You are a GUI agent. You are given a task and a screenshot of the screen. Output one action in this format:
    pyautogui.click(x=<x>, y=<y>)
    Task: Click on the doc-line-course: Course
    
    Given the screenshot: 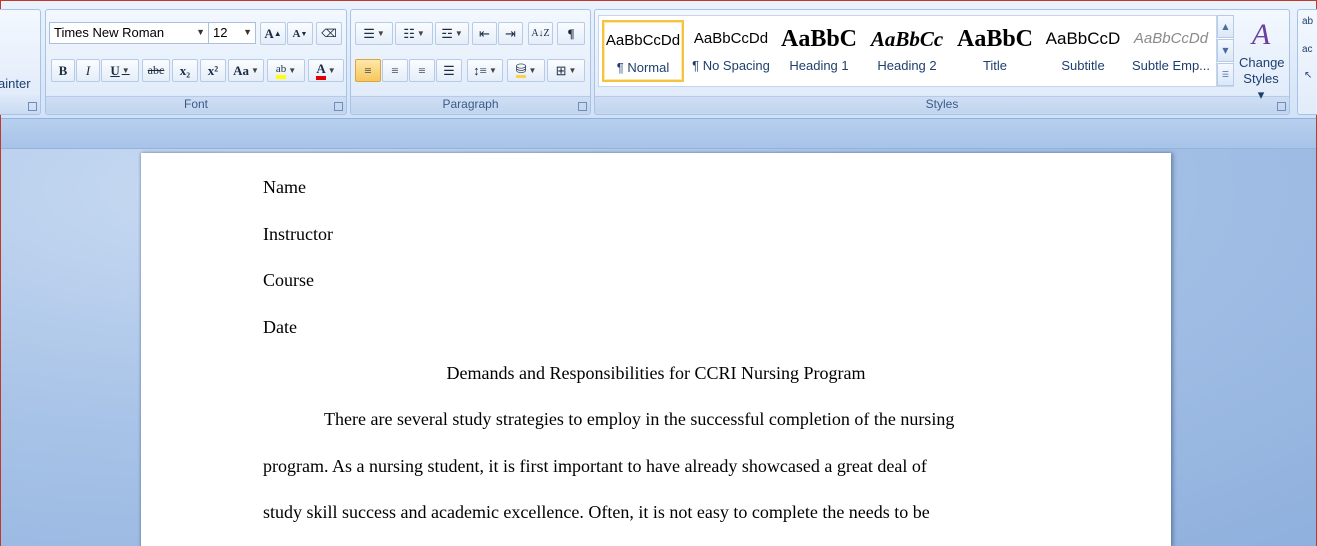 What is the action you would take?
    pyautogui.click(x=288, y=280)
    